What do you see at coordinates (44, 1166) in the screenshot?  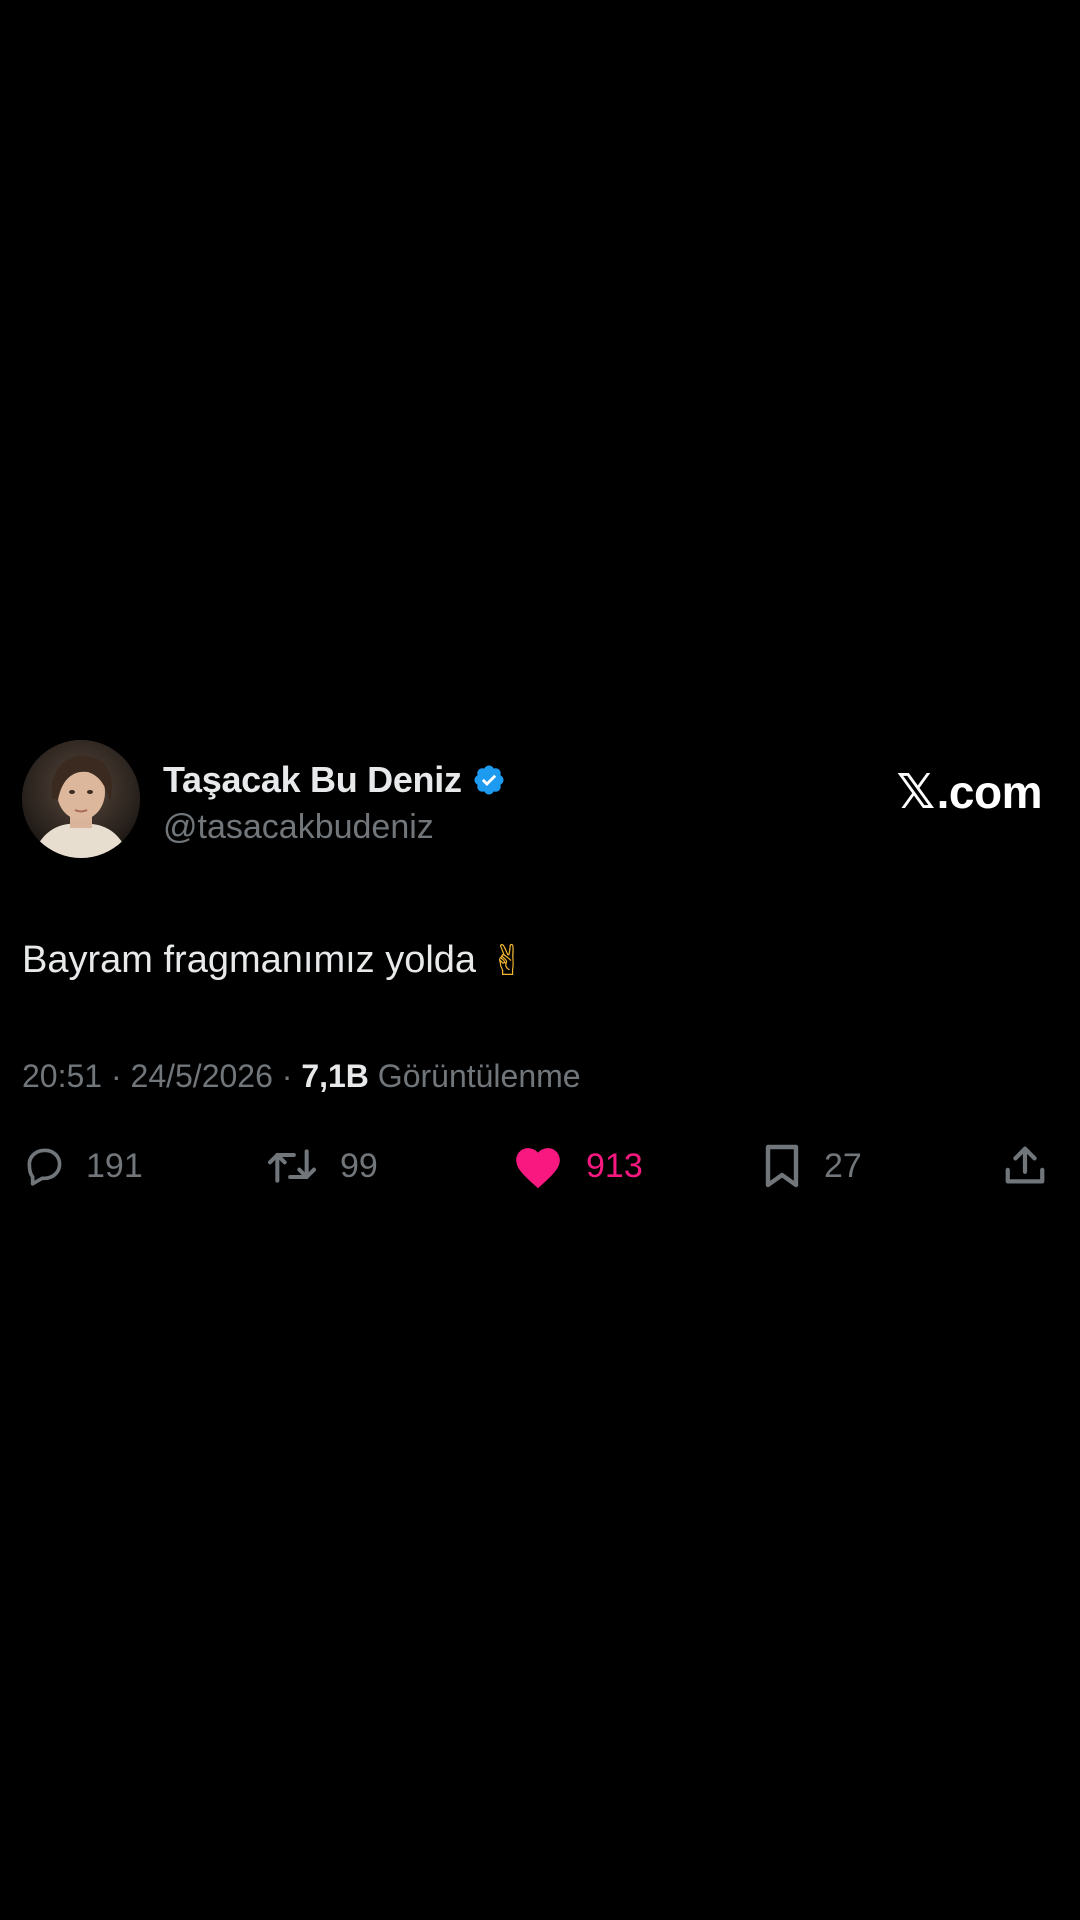 I see `reply-icon` at bounding box center [44, 1166].